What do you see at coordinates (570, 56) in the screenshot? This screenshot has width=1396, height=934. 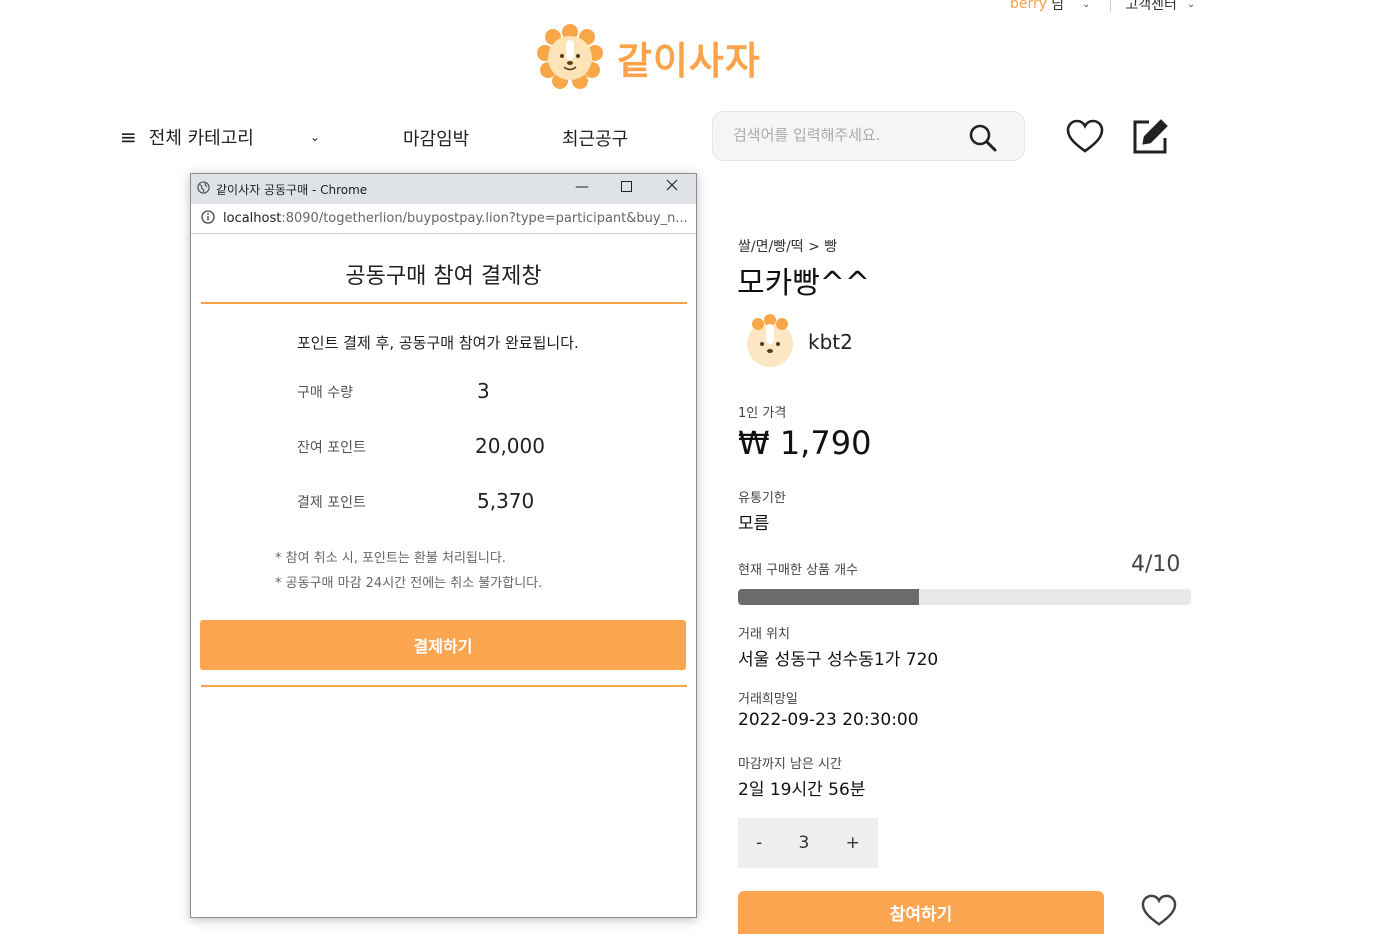 I see `lion-logo-icon` at bounding box center [570, 56].